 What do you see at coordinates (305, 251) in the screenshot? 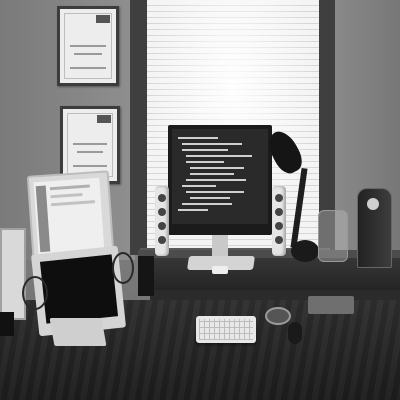
I see `lamp-base` at bounding box center [305, 251].